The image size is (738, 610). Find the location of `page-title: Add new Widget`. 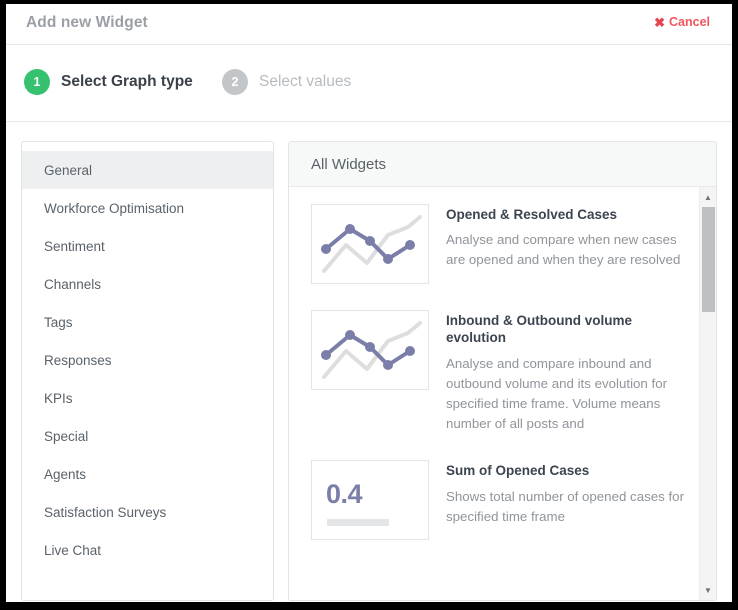

page-title: Add new Widget is located at coordinates (87, 22).